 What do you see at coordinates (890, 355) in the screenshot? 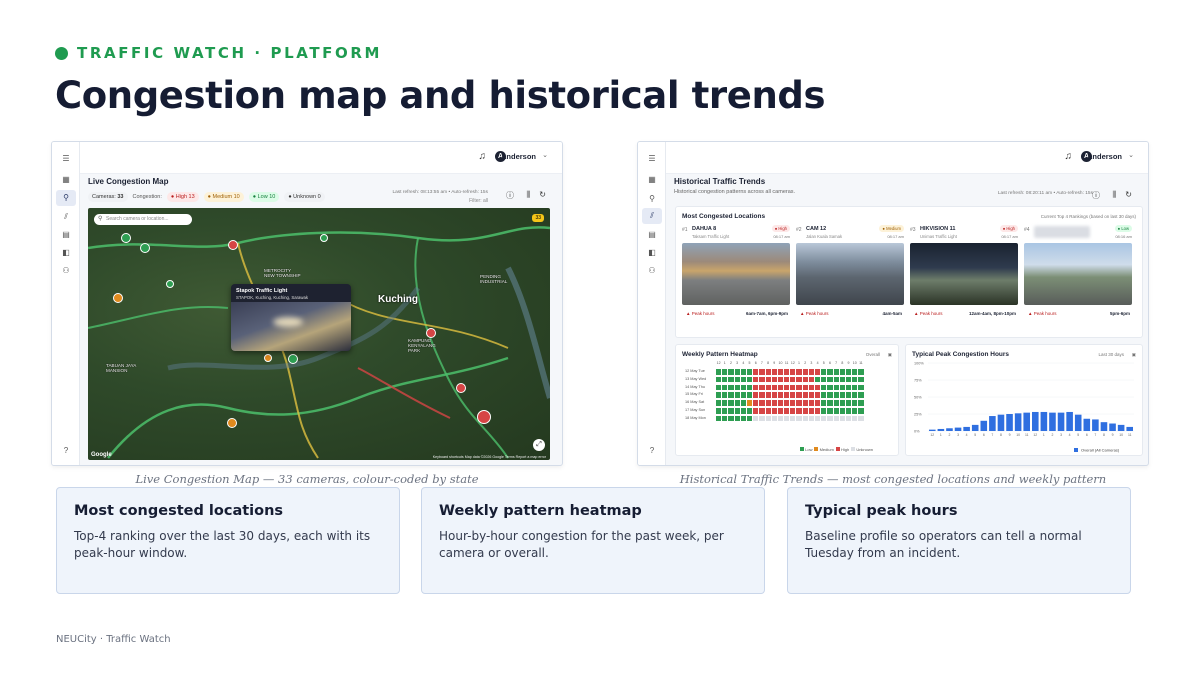
I see `calendar-icon: ▣` at bounding box center [890, 355].